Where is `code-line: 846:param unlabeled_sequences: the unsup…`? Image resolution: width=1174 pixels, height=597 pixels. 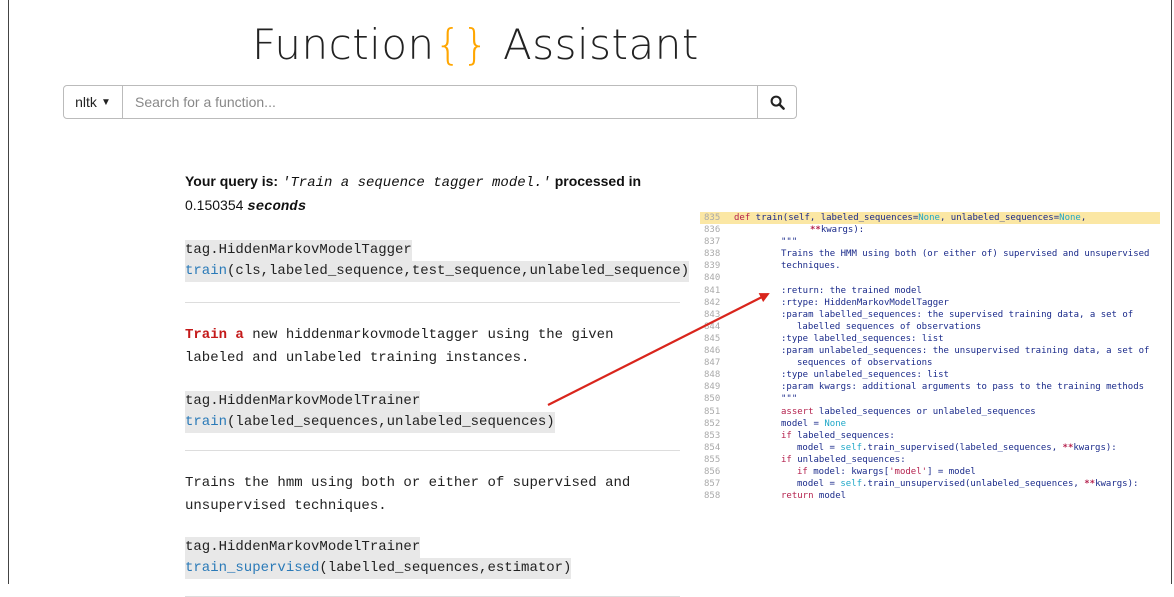 code-line: 846:param unlabeled_sequences: the unsup… is located at coordinates (930, 351).